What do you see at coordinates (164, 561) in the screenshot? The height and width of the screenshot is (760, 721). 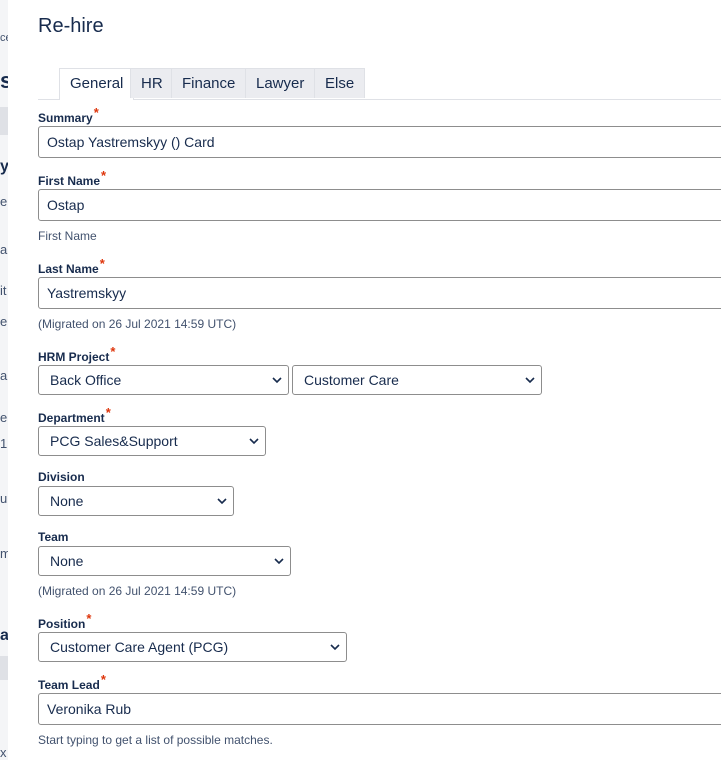 I see `team-select: None` at bounding box center [164, 561].